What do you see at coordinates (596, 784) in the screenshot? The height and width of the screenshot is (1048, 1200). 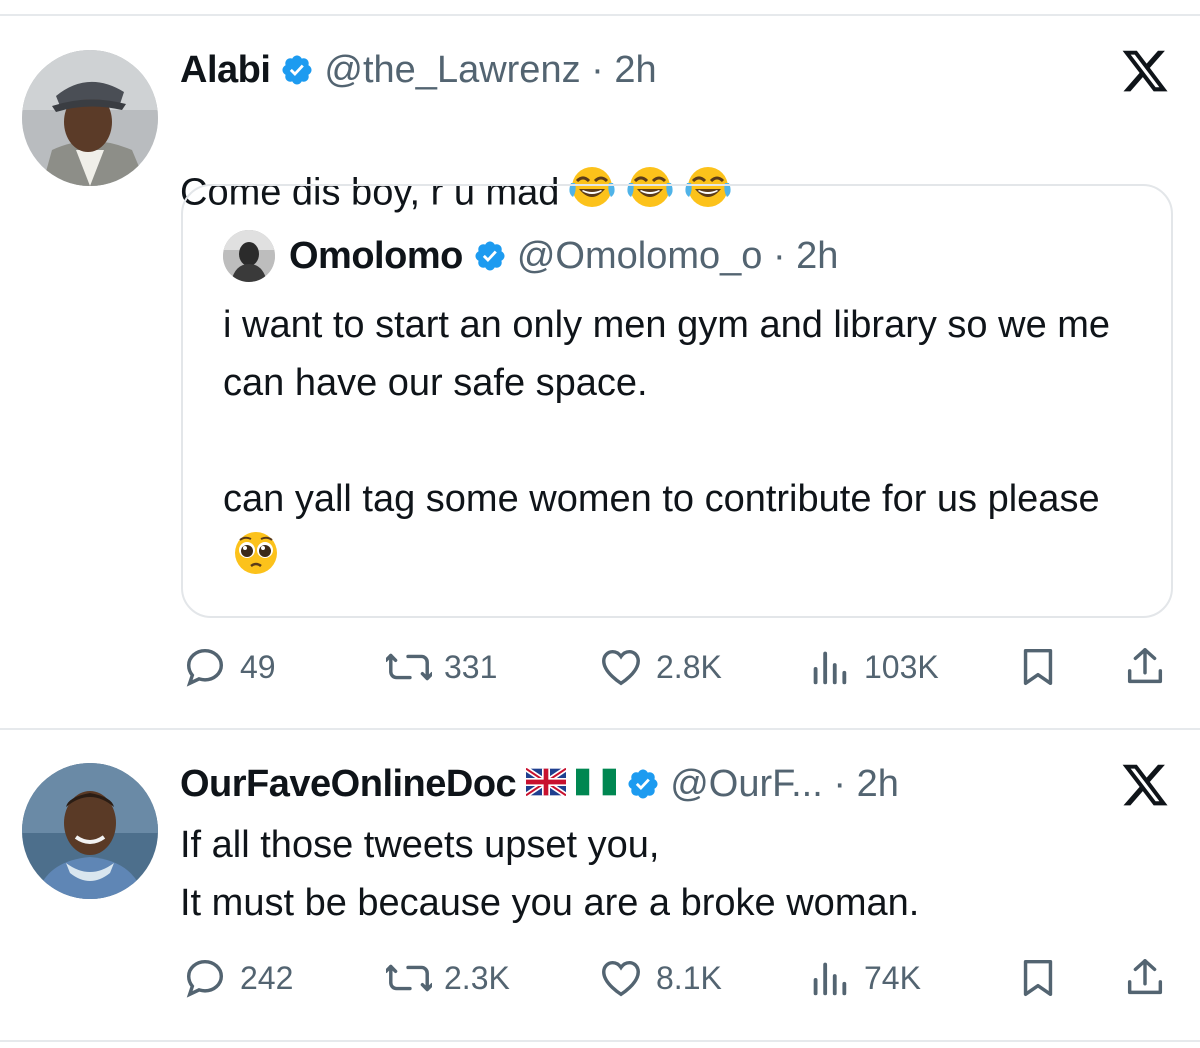 I see `nigeria-flag-icon` at bounding box center [596, 784].